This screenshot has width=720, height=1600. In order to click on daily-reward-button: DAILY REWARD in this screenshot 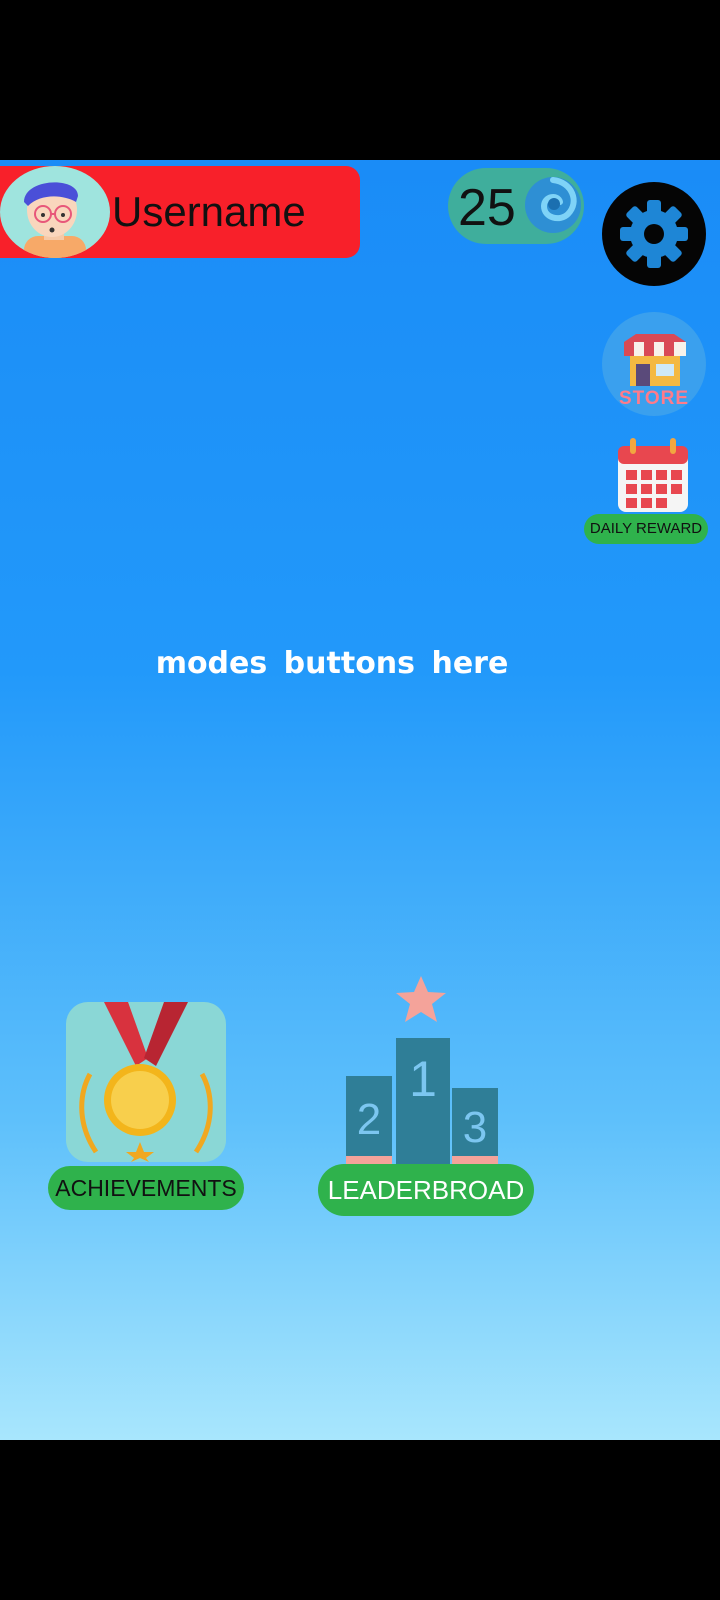, I will do `click(646, 529)`.